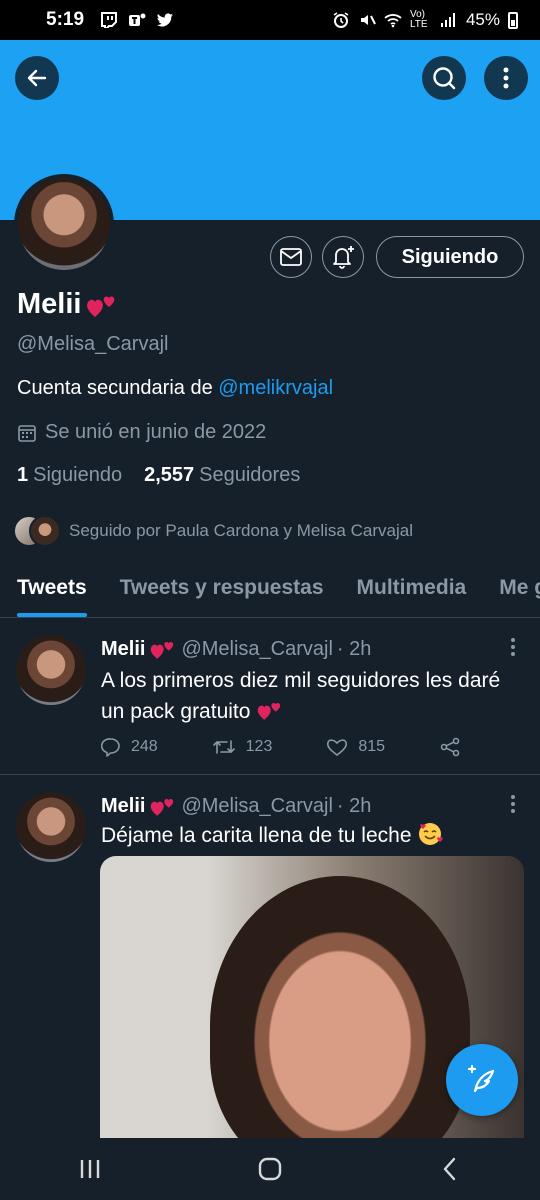  What do you see at coordinates (450, 257) in the screenshot?
I see `following-button: Siguiendo` at bounding box center [450, 257].